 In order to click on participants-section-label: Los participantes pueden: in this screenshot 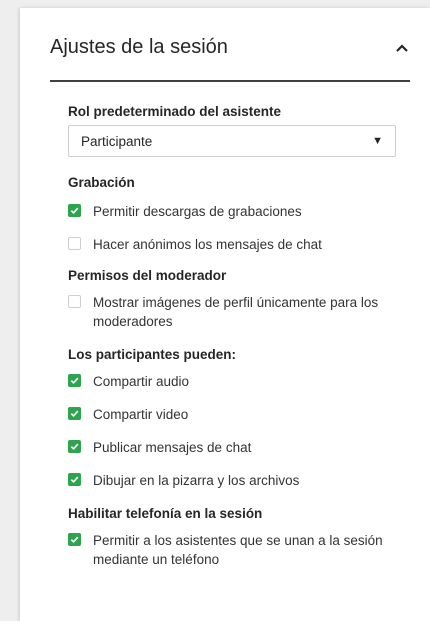, I will do `click(152, 354)`.